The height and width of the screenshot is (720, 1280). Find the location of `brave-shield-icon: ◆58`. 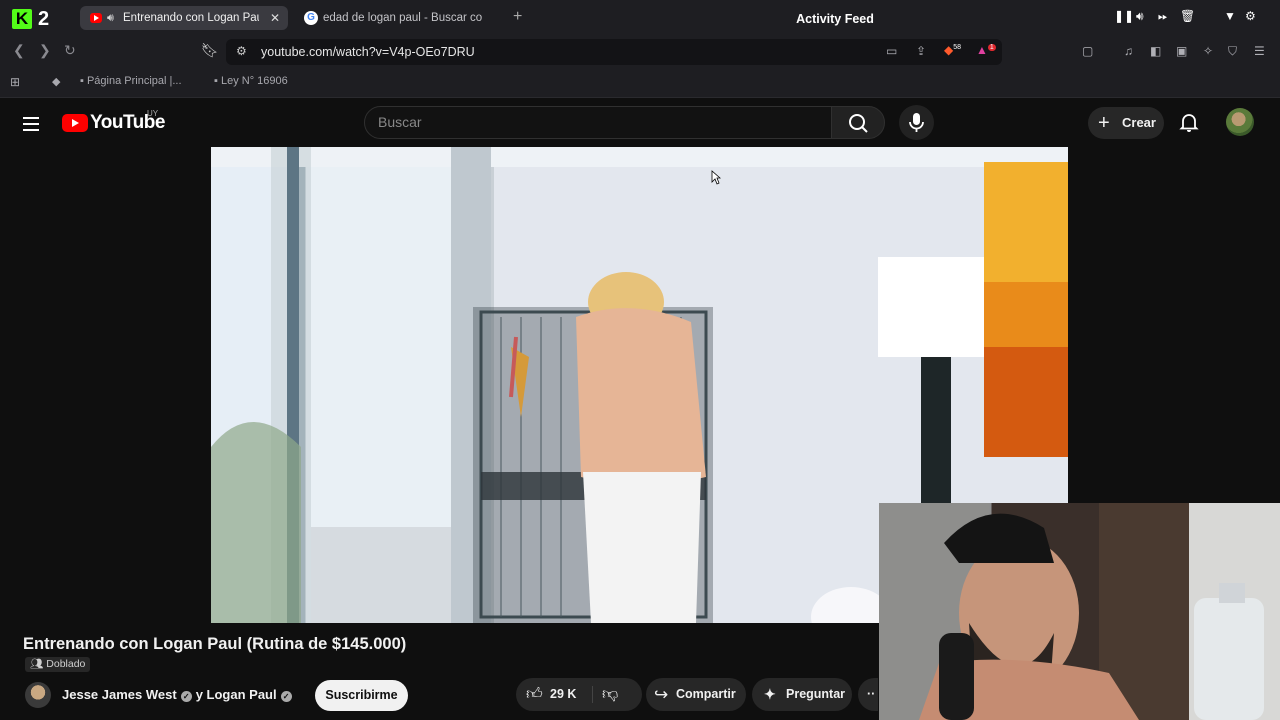

brave-shield-icon: ◆58 is located at coordinates (952, 50).